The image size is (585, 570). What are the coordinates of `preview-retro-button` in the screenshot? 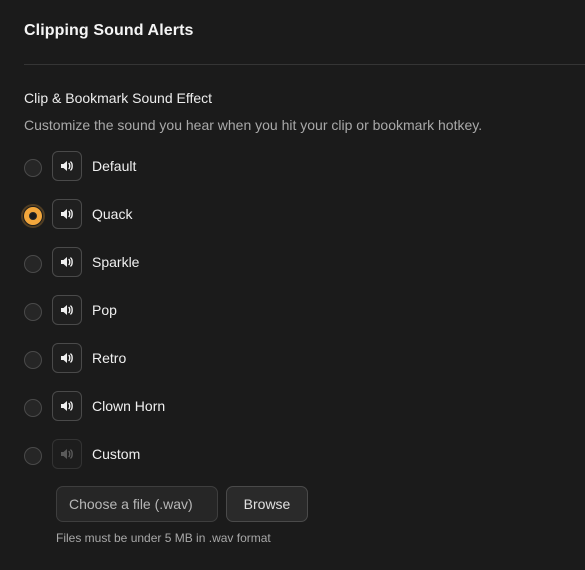 It's located at (67, 358).